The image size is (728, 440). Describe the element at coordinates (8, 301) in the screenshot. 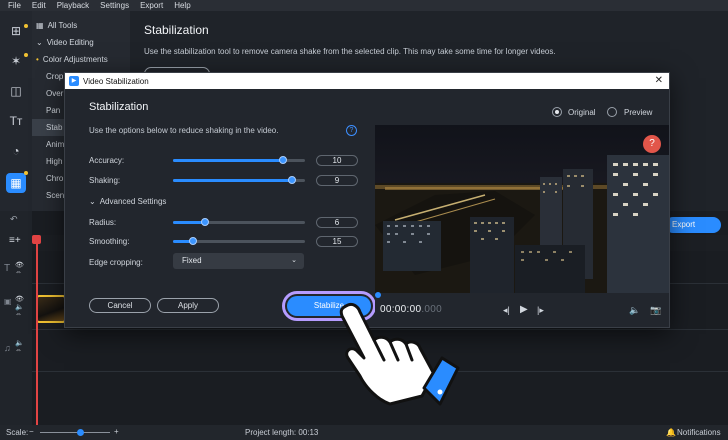

I see `video-track-icon: ▣` at that location.